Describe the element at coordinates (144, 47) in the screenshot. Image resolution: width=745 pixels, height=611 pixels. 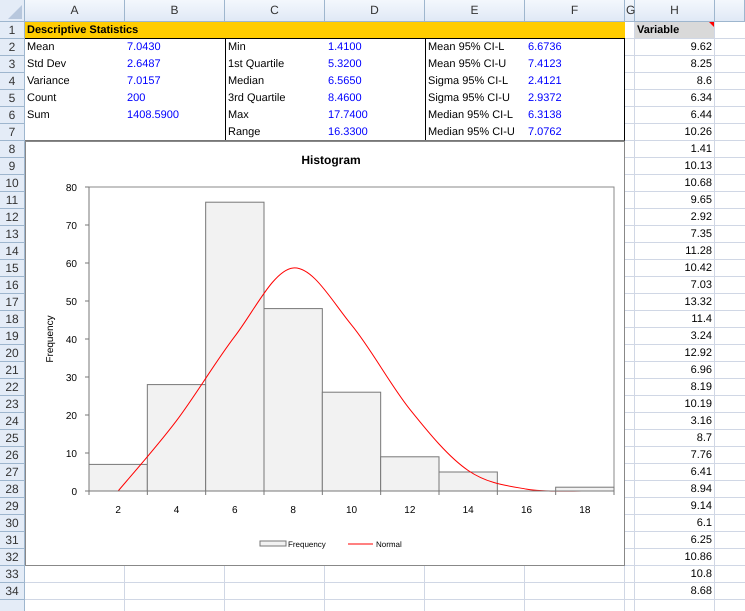
I see `table-cell-text: 7.0430` at that location.